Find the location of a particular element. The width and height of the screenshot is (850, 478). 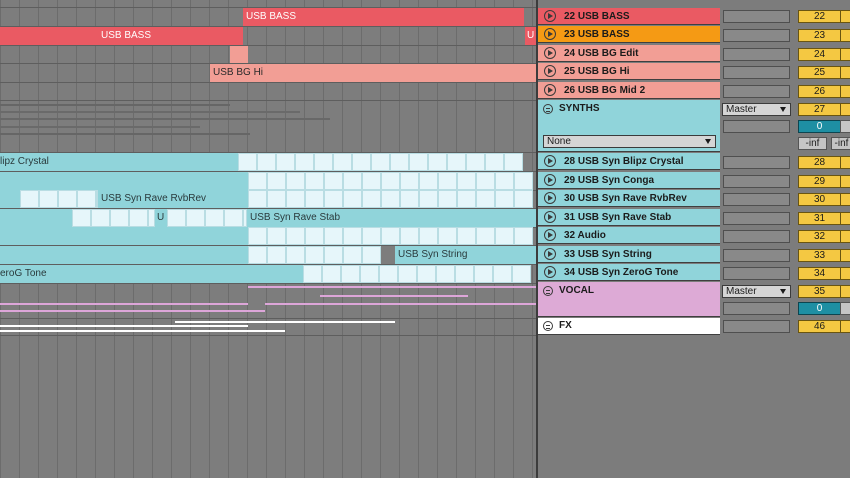

track-header-24: 24 USB BG Edit is located at coordinates (629, 53).